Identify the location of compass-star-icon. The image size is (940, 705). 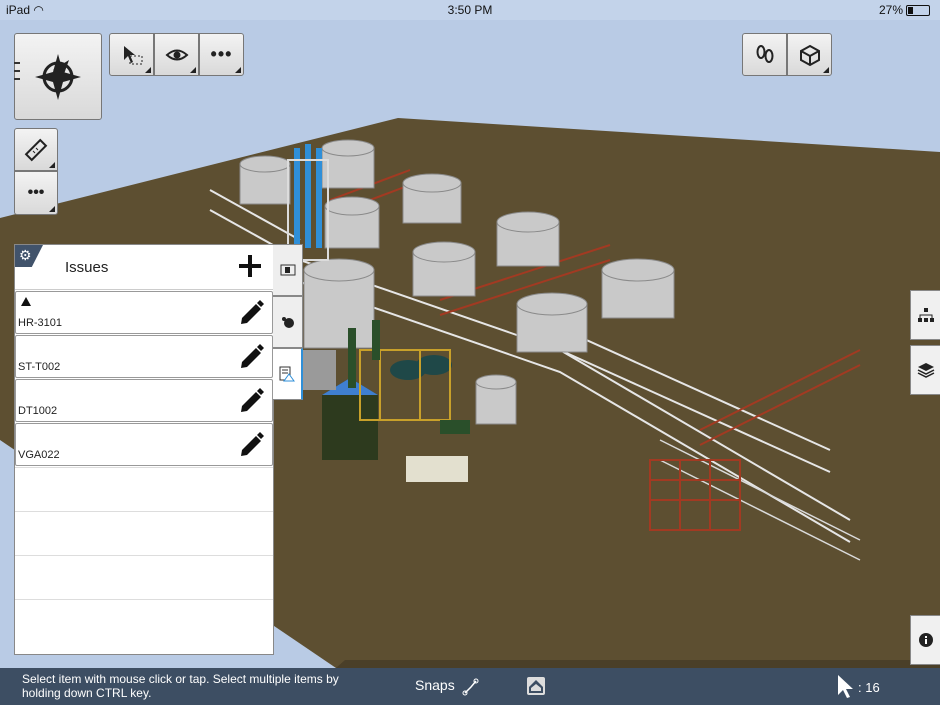
(58, 76).